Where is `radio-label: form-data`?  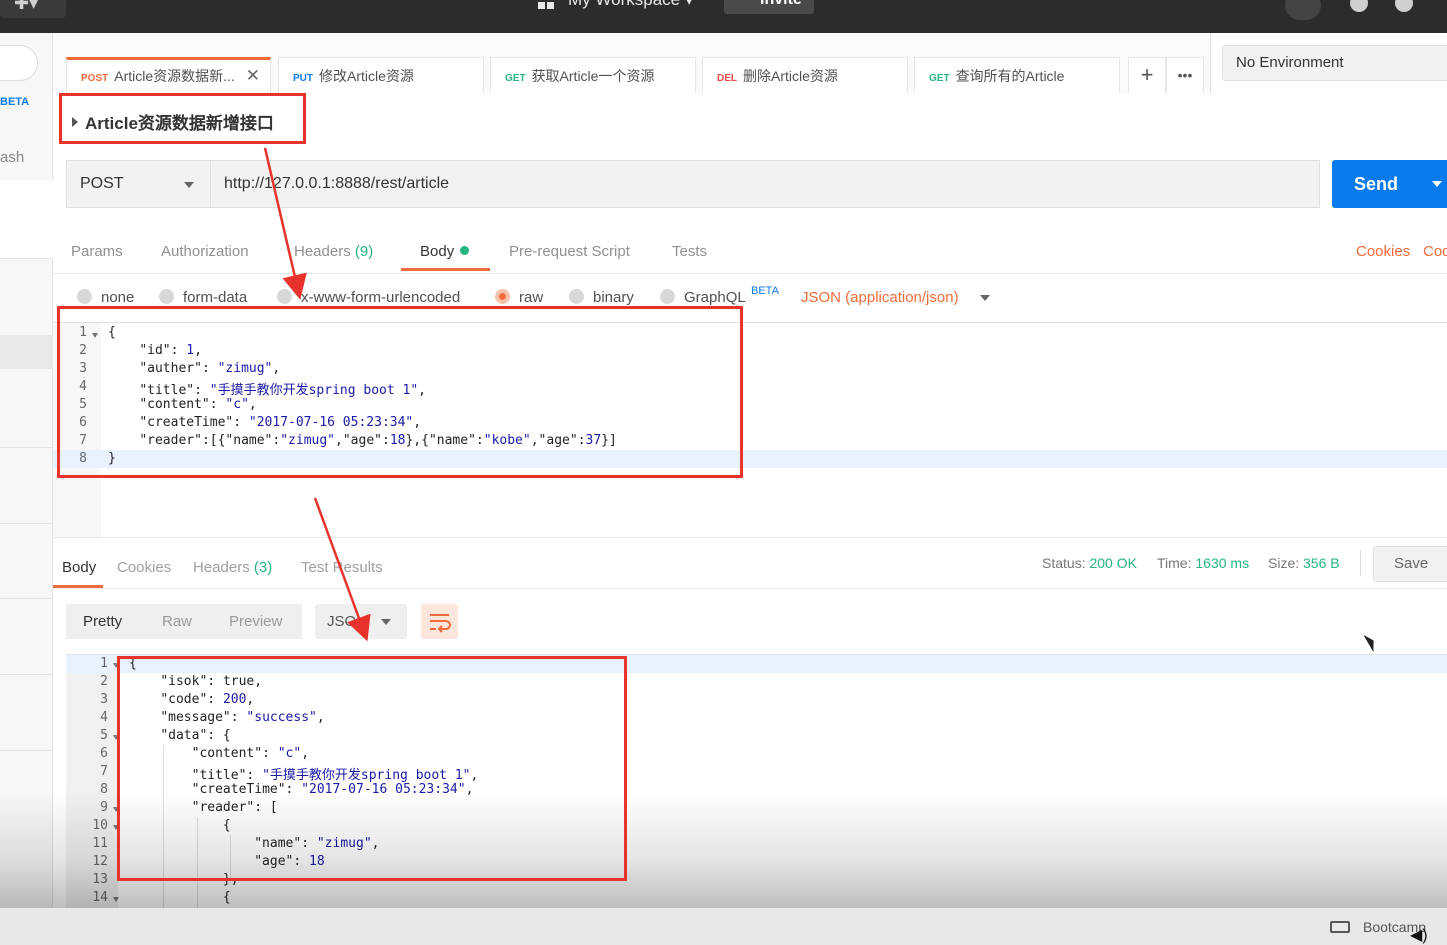
radio-label: form-data is located at coordinates (215, 297).